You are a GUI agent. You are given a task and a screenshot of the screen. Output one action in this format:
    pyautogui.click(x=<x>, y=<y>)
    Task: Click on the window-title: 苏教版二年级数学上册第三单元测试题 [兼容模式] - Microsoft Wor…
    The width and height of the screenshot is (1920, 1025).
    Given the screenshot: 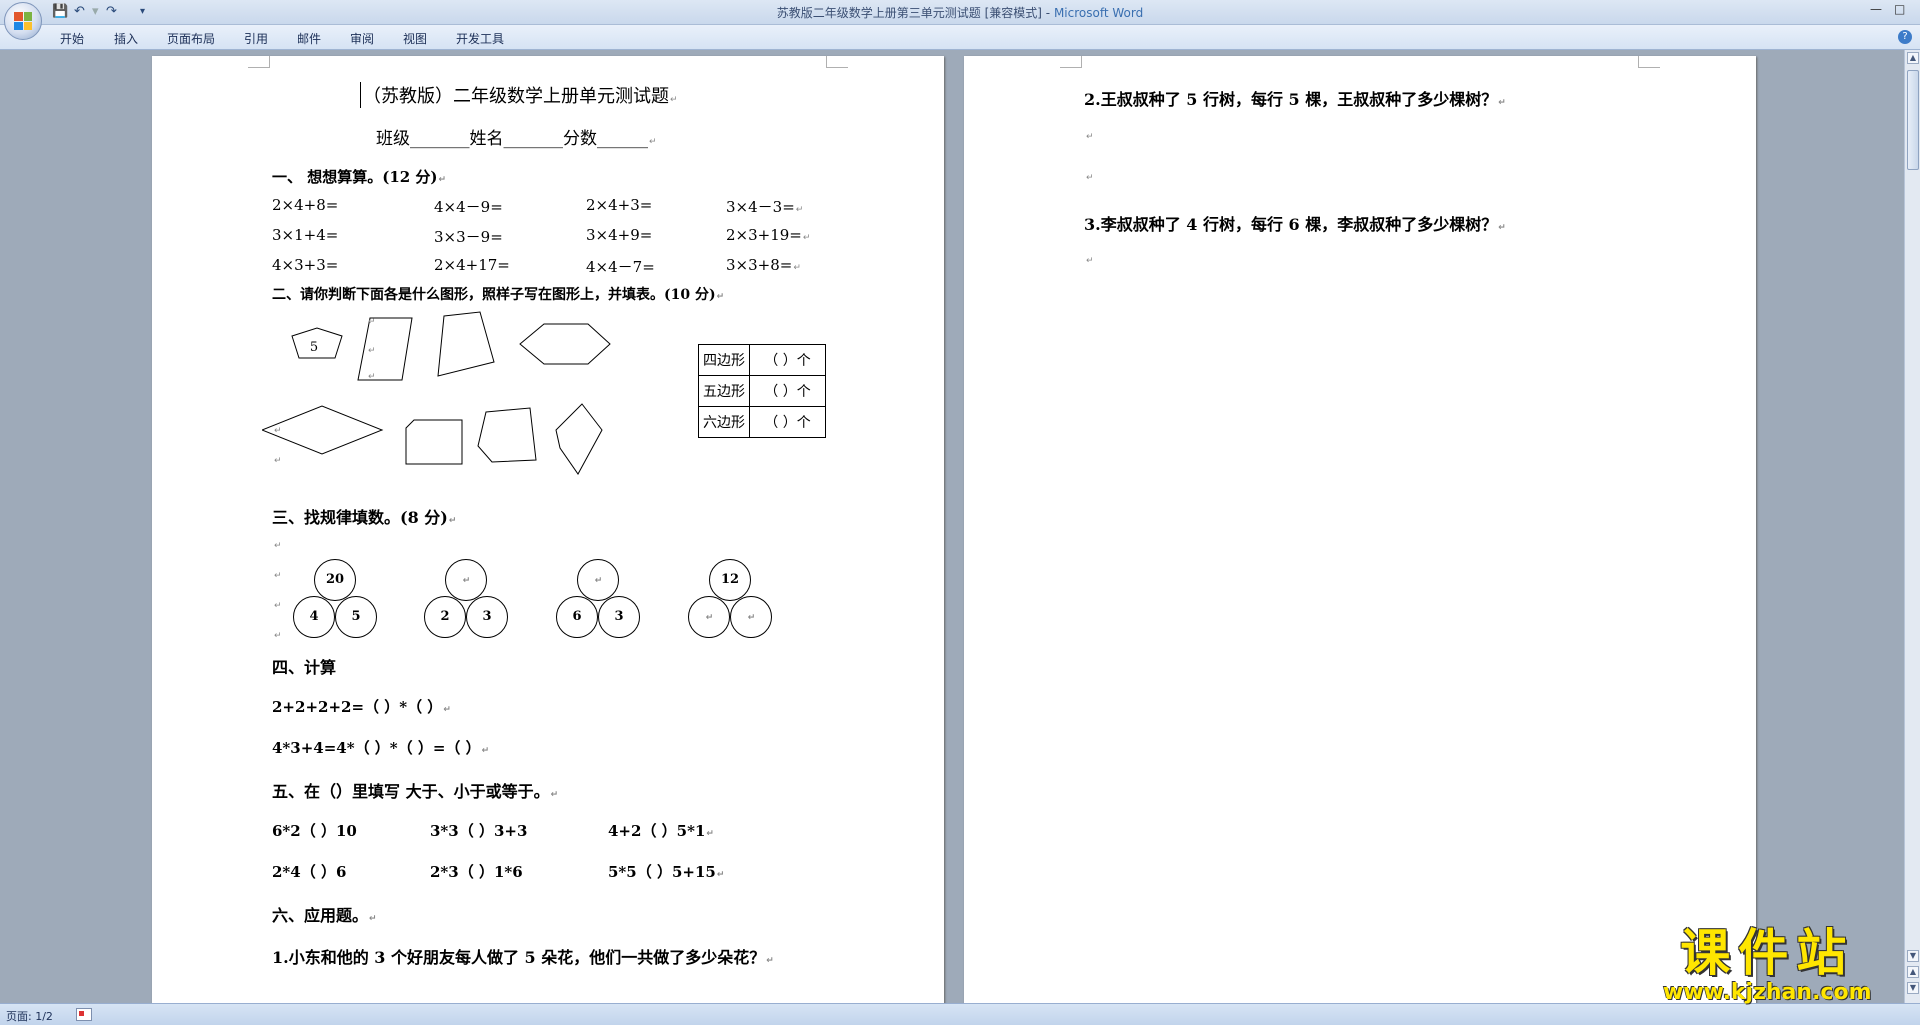 What is the action you would take?
    pyautogui.click(x=960, y=12)
    